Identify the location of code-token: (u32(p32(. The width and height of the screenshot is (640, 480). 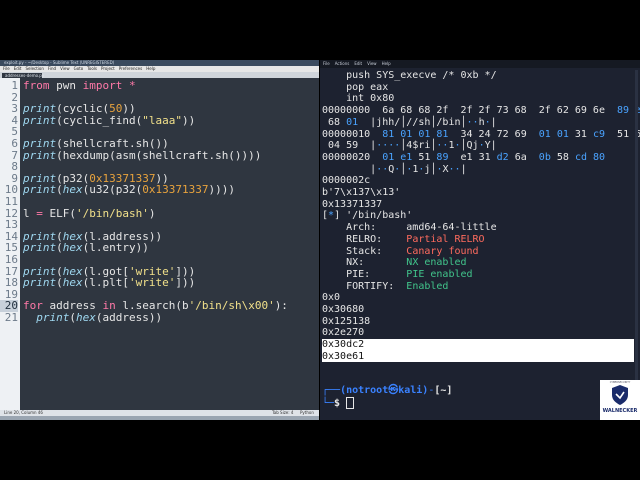
(112, 190).